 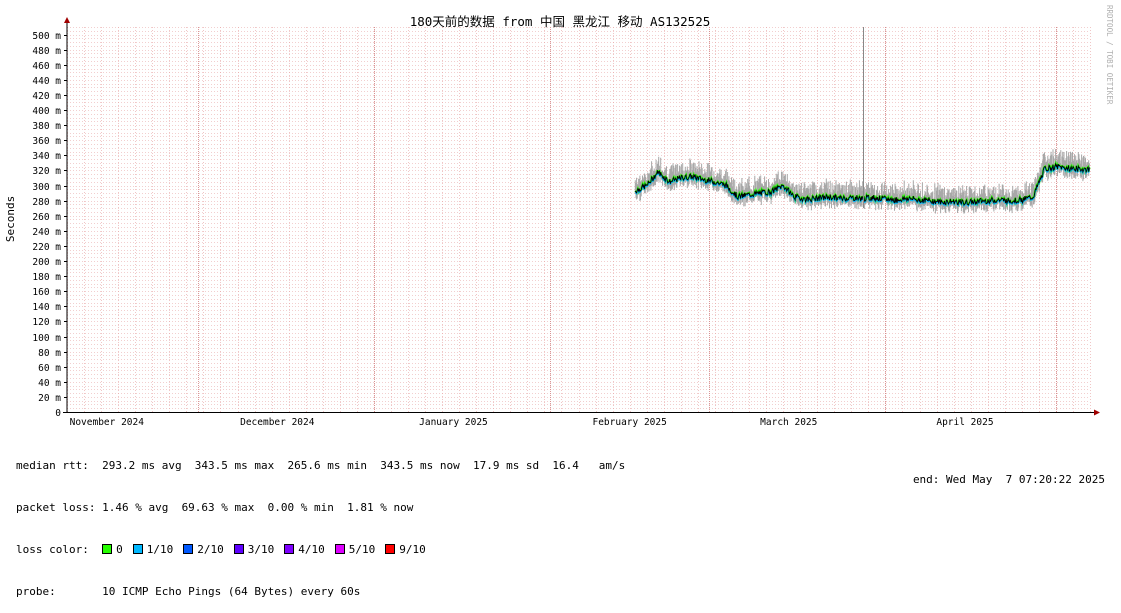 I want to click on loss-color-item: 5/10, so click(x=355, y=549).